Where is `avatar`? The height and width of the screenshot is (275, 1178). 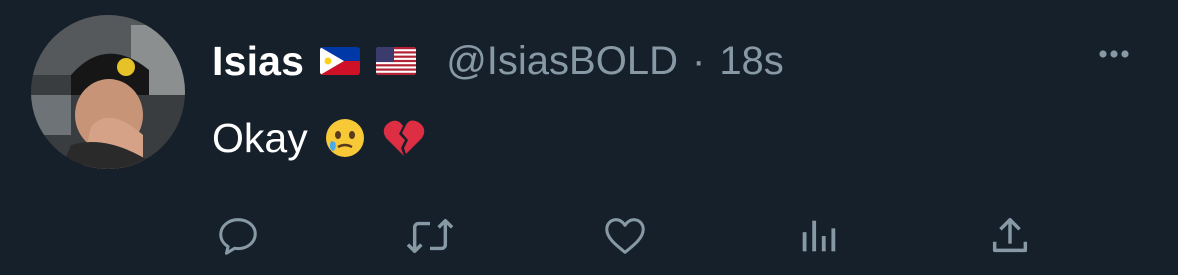
avatar is located at coordinates (108, 92).